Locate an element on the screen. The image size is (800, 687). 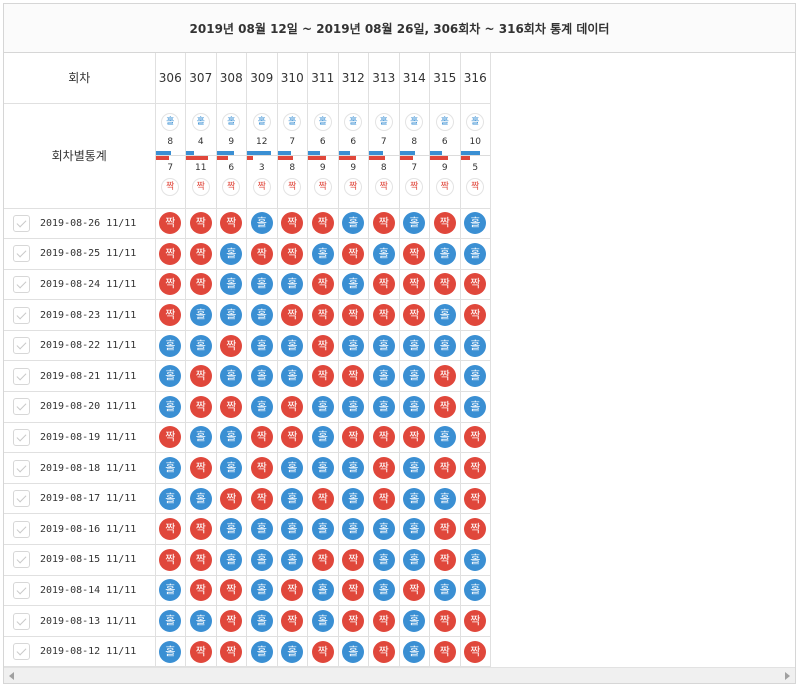
horizontal-scrollbar is located at coordinates (399, 675).